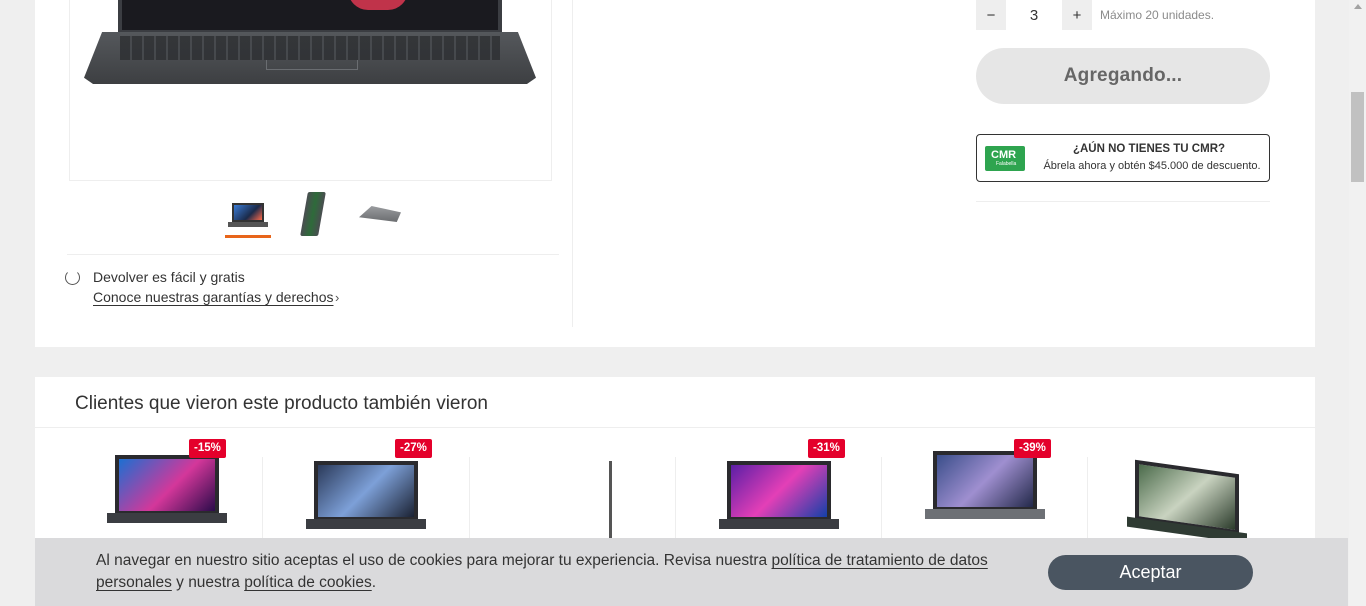 This screenshot has width=1366, height=606. I want to click on accept-cookies-button: Aceptar, so click(1150, 572).